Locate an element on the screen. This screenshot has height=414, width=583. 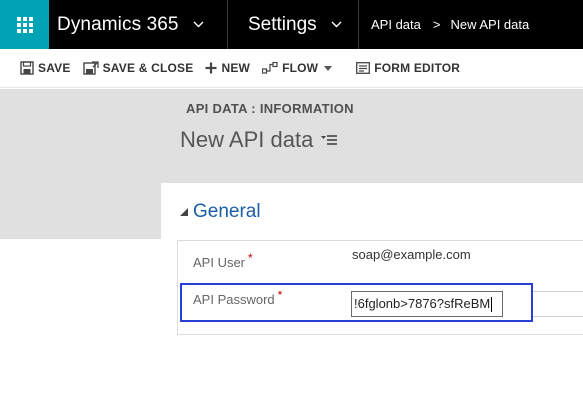
save-button: SAVE is located at coordinates (38, 68).